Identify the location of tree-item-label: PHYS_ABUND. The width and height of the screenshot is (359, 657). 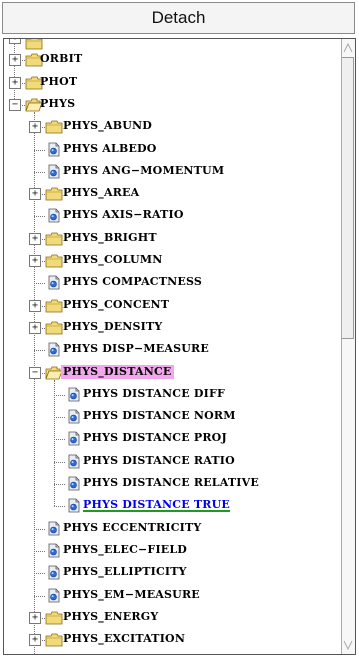
(107, 126).